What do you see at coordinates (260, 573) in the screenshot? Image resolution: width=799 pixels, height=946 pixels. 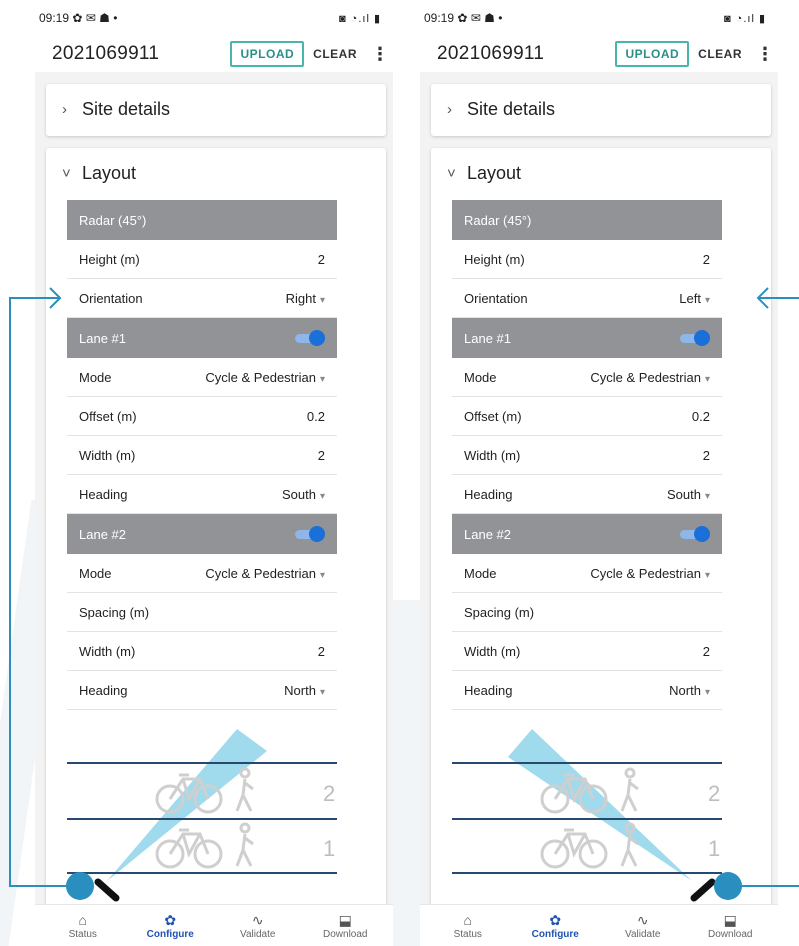 I see `lane2-mode-value: Cycle & Pedestrian` at bounding box center [260, 573].